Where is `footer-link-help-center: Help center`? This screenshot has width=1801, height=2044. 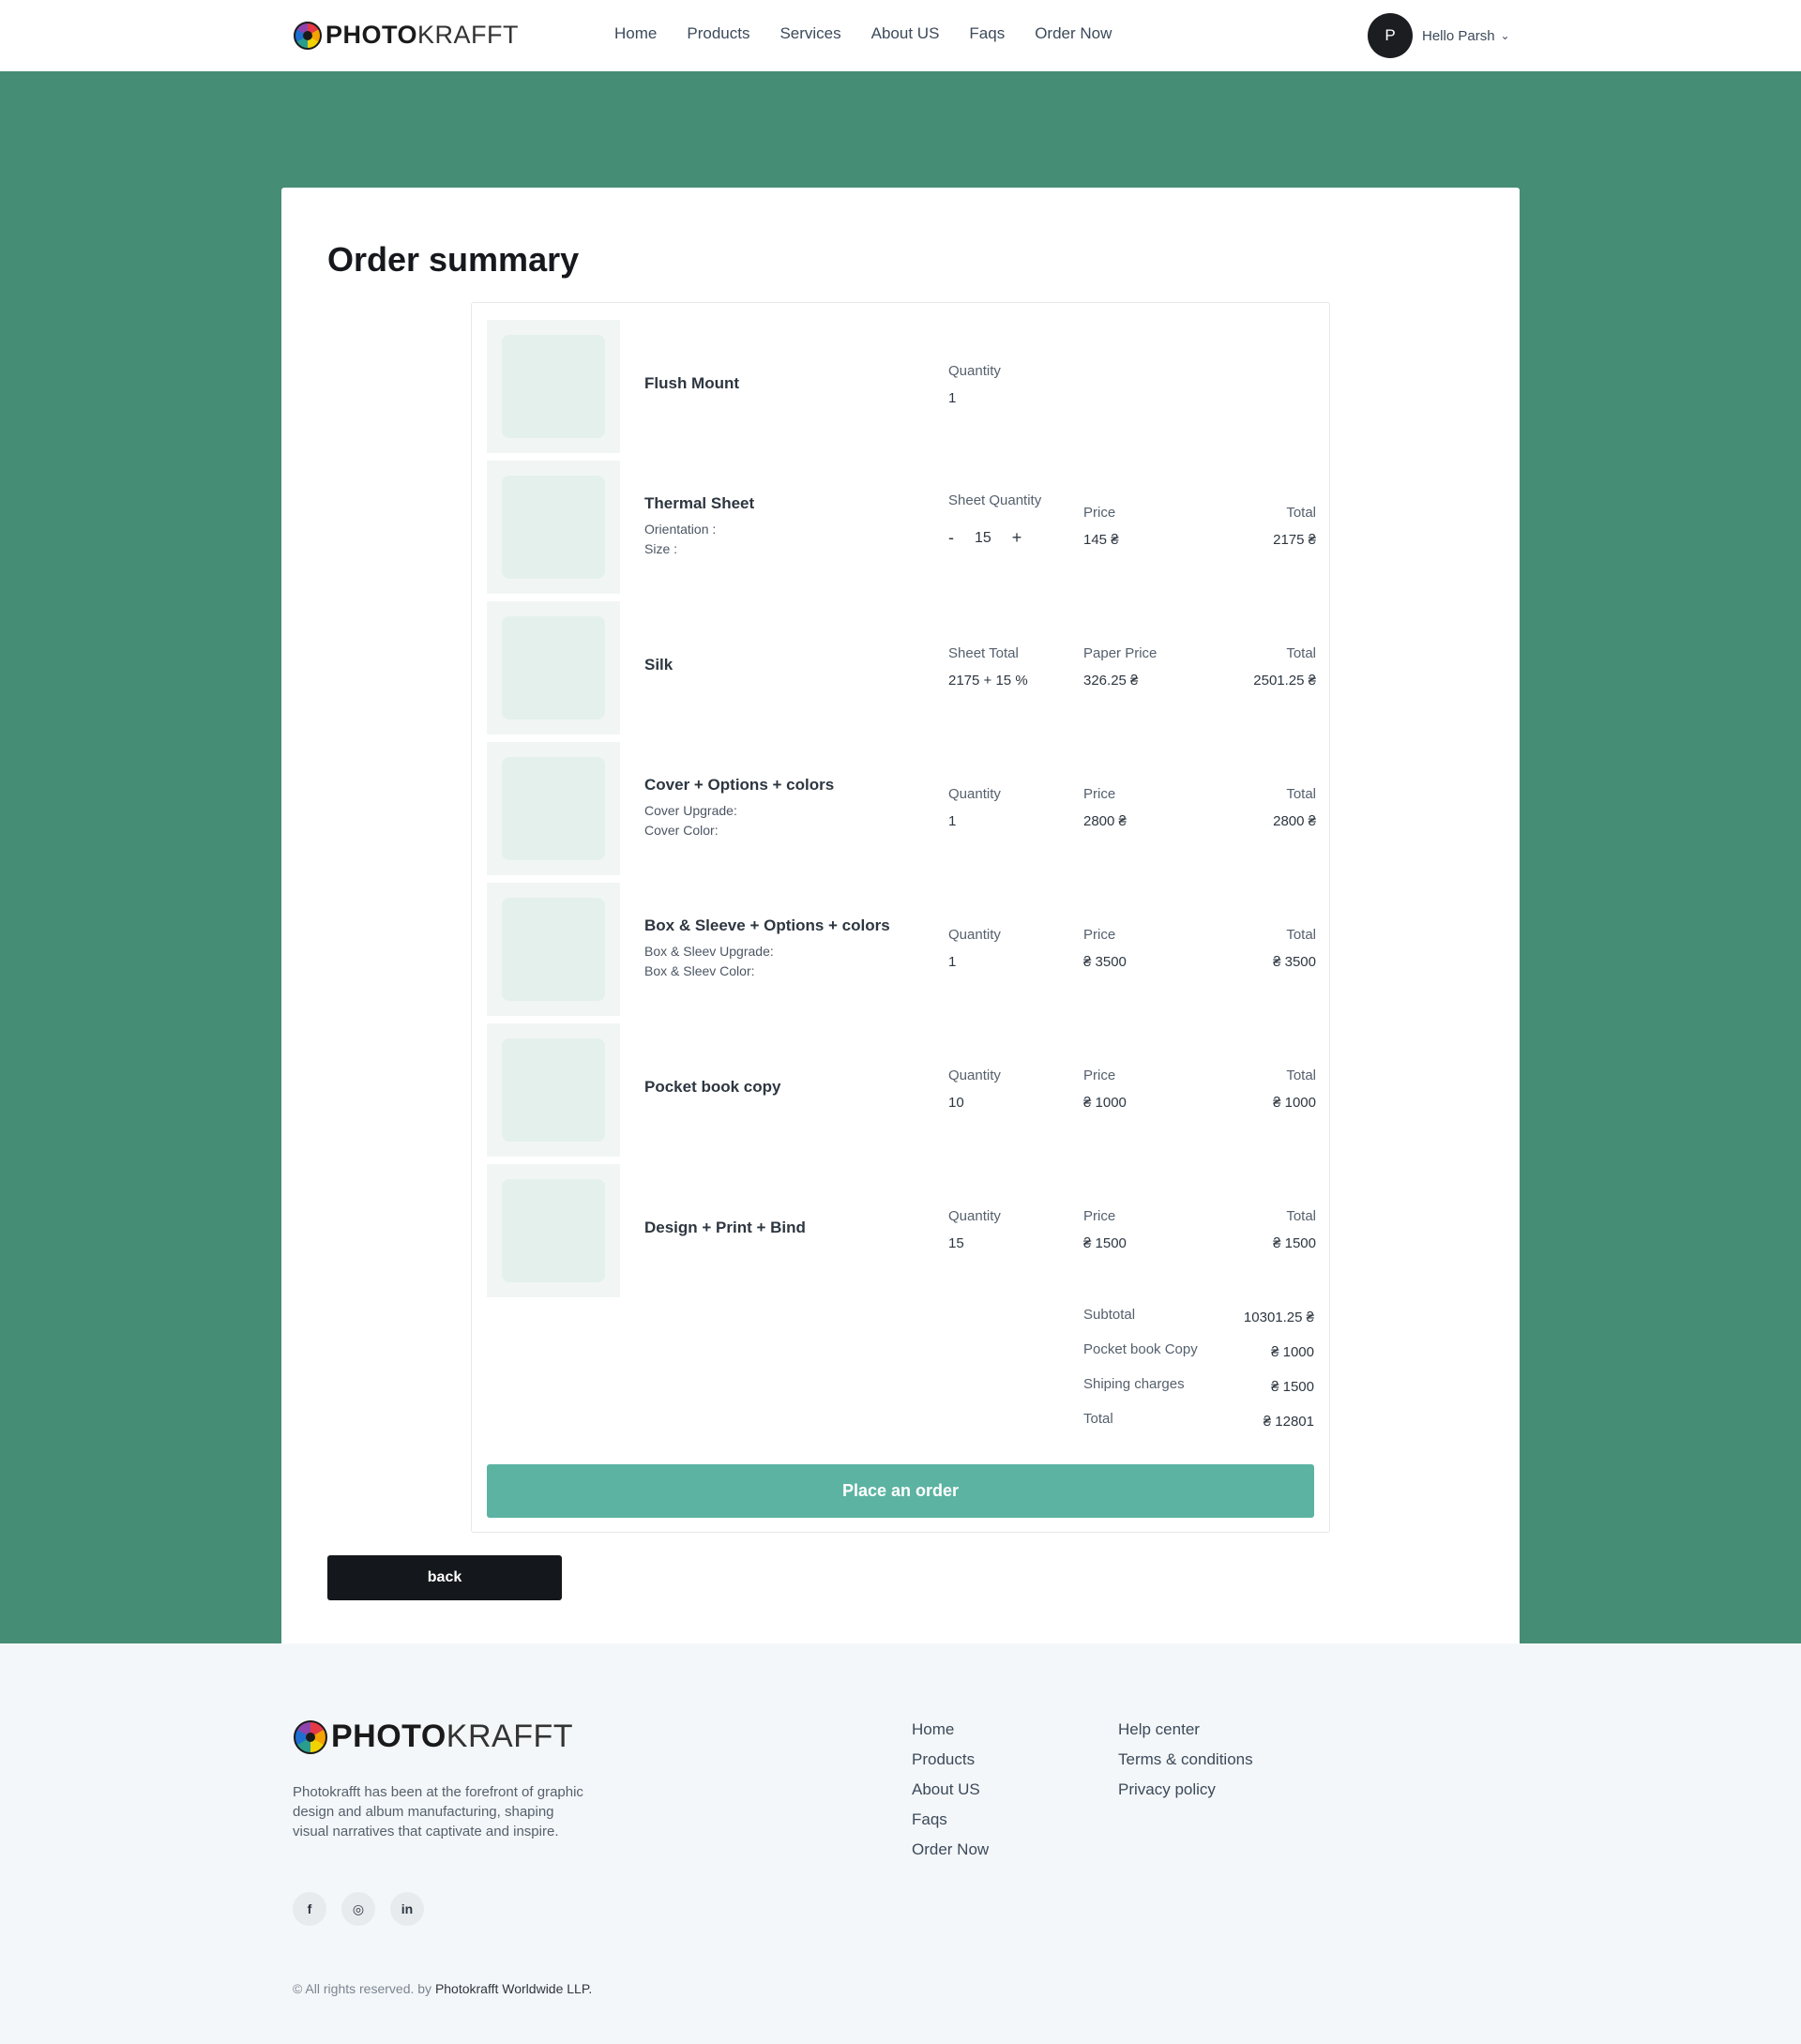 footer-link-help-center: Help center is located at coordinates (1185, 1729).